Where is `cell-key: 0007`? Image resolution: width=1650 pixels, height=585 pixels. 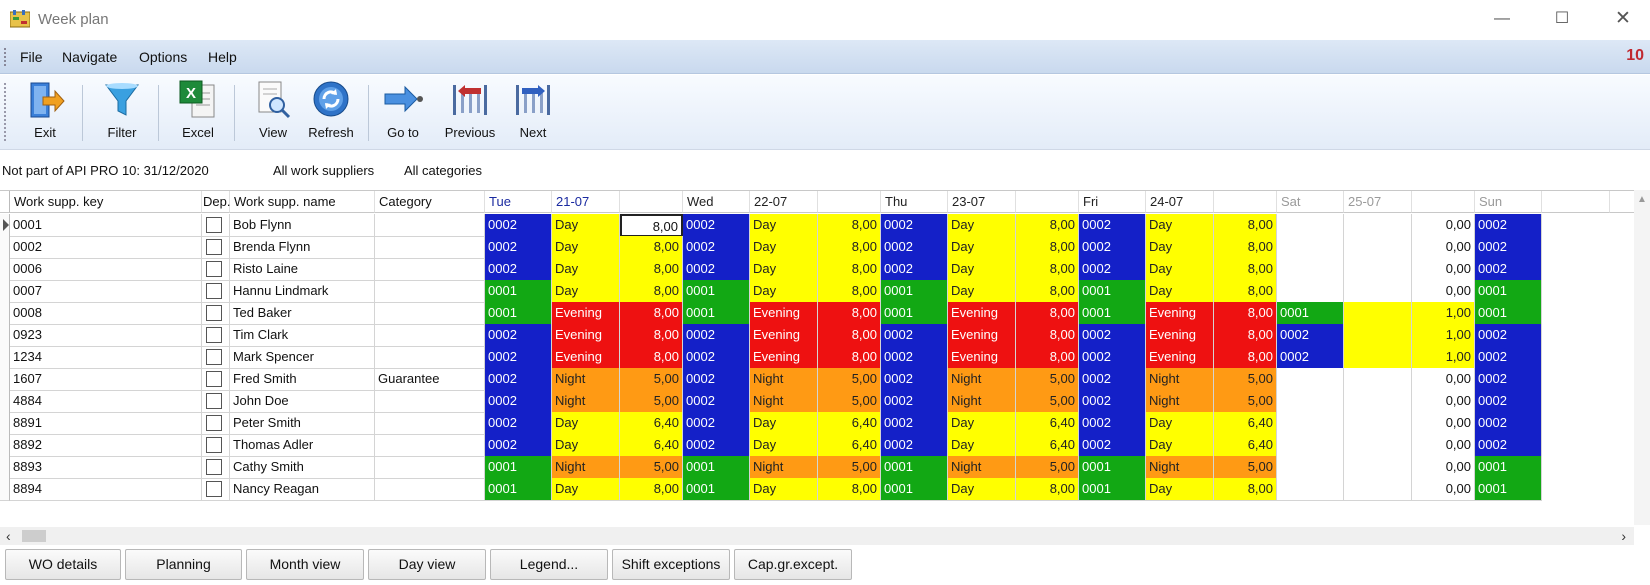 cell-key: 0007 is located at coordinates (106, 291).